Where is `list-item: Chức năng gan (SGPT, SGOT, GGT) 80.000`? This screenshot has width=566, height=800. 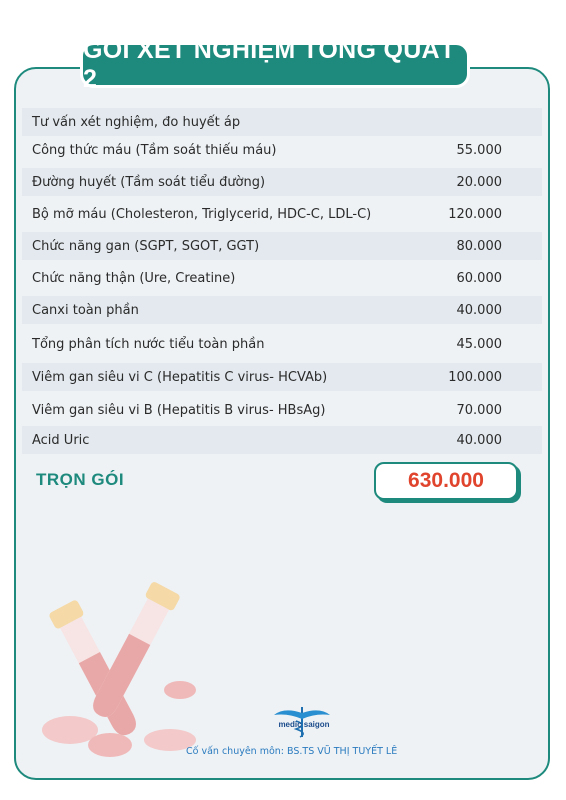
list-item: Chức năng gan (SGPT, SGOT, GGT) 80.000 is located at coordinates (282, 246).